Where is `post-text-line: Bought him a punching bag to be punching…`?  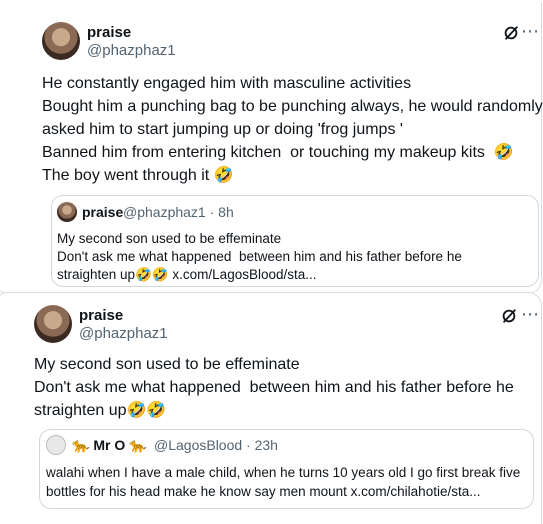 post-text-line: Bought him a punching bag to be punching… is located at coordinates (292, 106).